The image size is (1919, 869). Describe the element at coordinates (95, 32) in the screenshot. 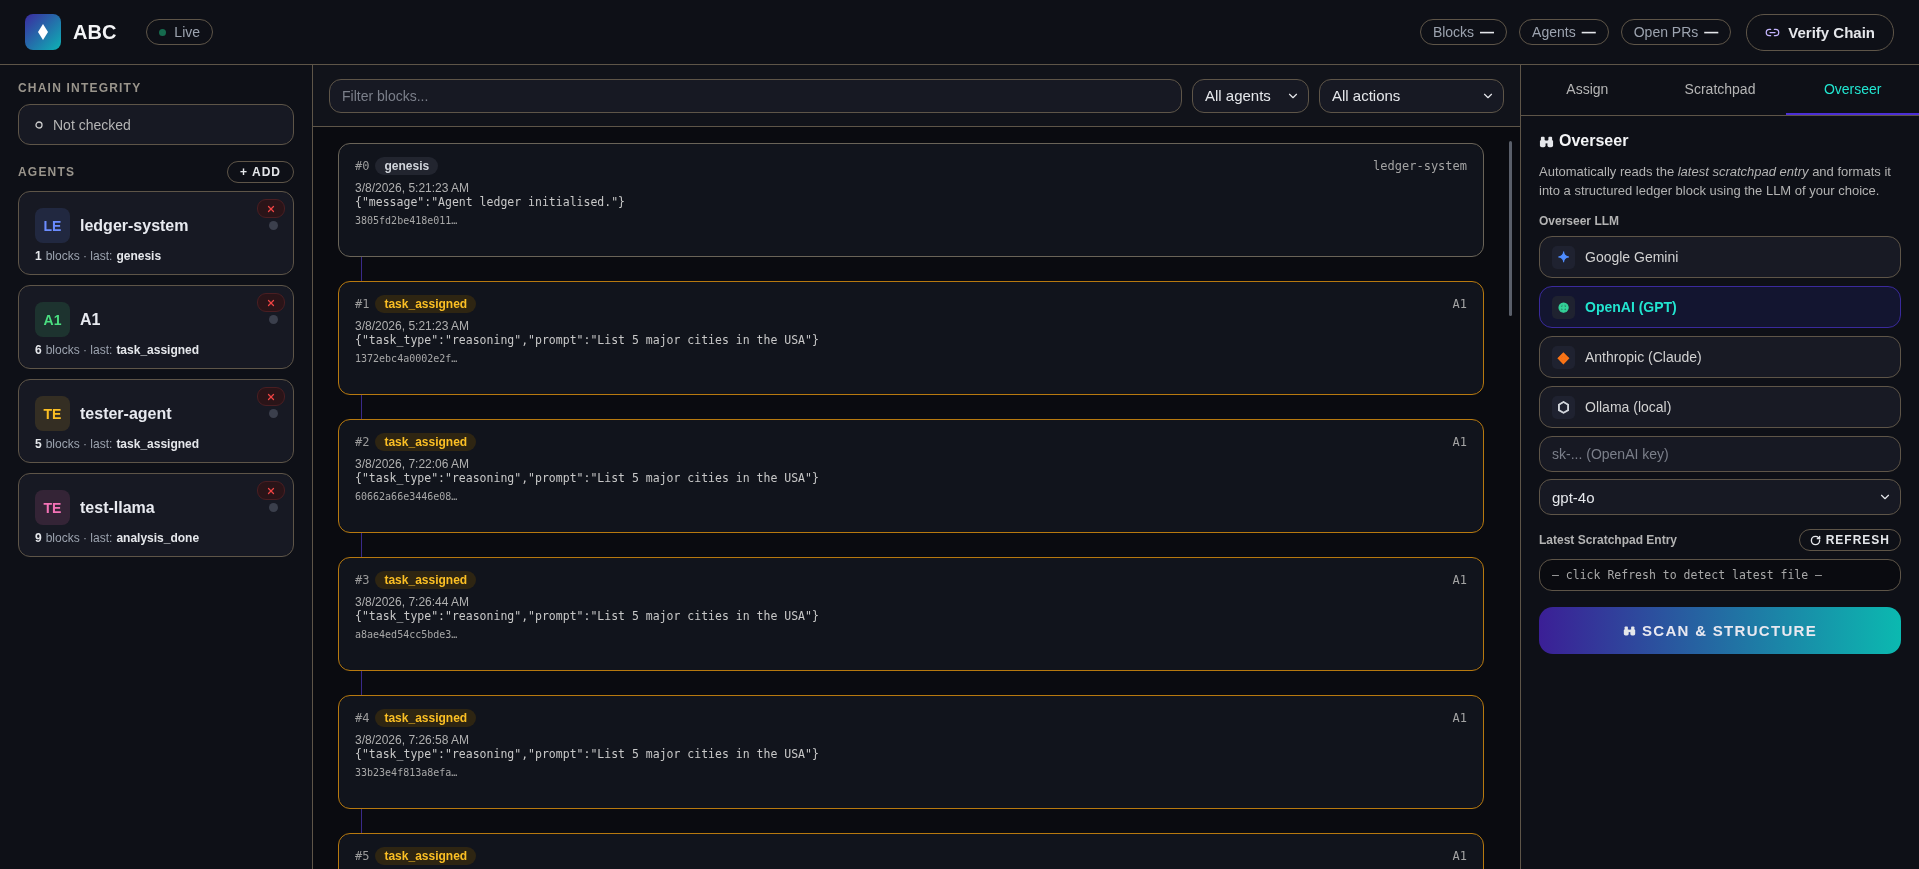

I see `app-name: ABC` at that location.